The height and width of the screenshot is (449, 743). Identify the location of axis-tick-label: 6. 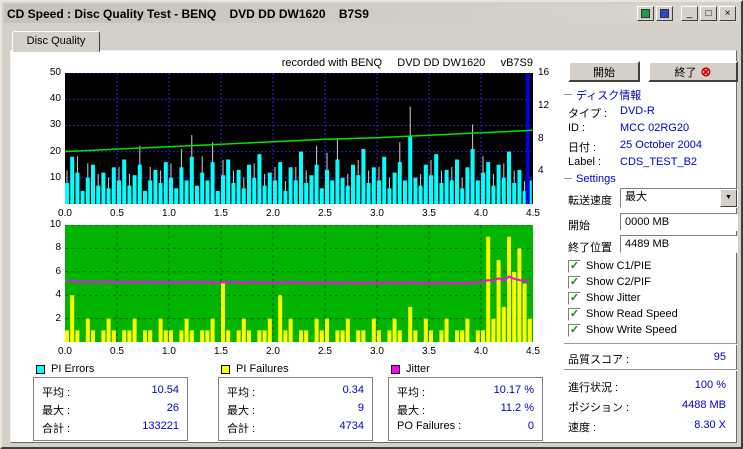
(58, 271).